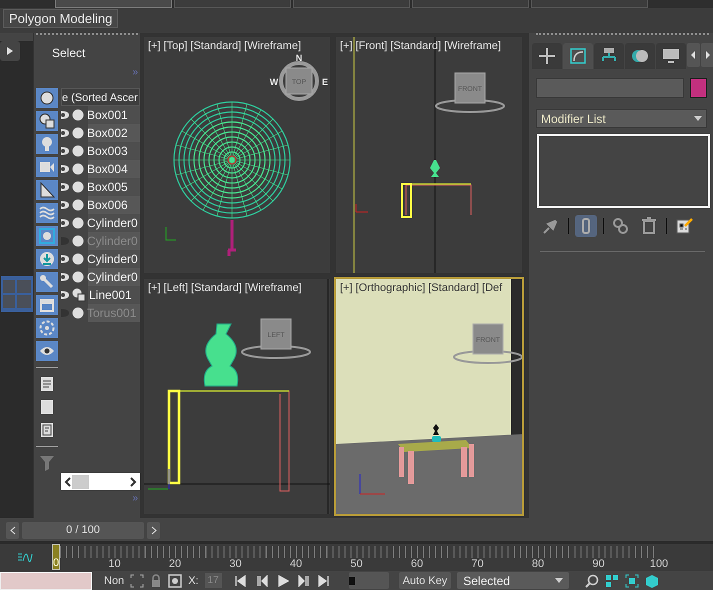  Describe the element at coordinates (156, 581) in the screenshot. I see `lock-icon` at that location.